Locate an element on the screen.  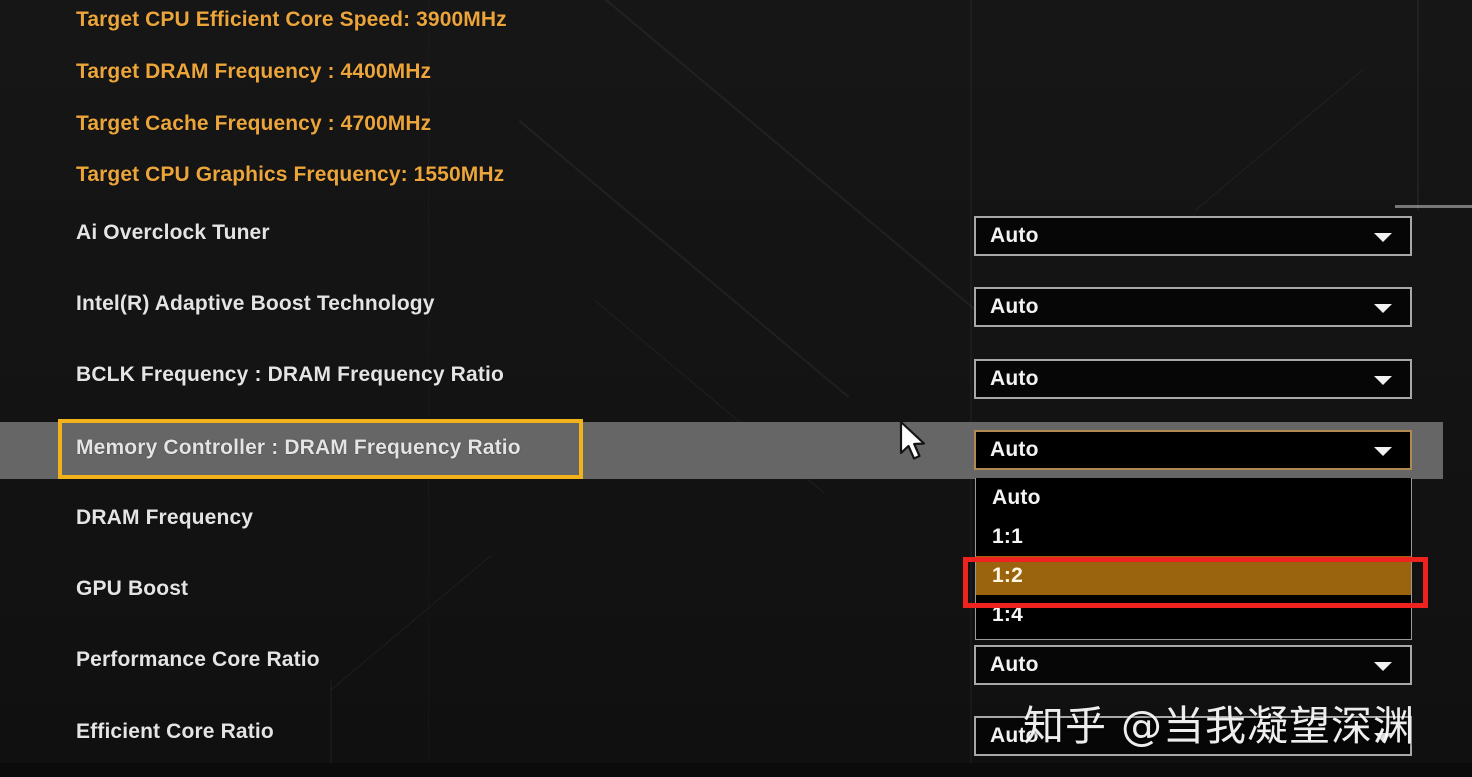
setting-row-label: Performance Core Ratio is located at coordinates (198, 660).